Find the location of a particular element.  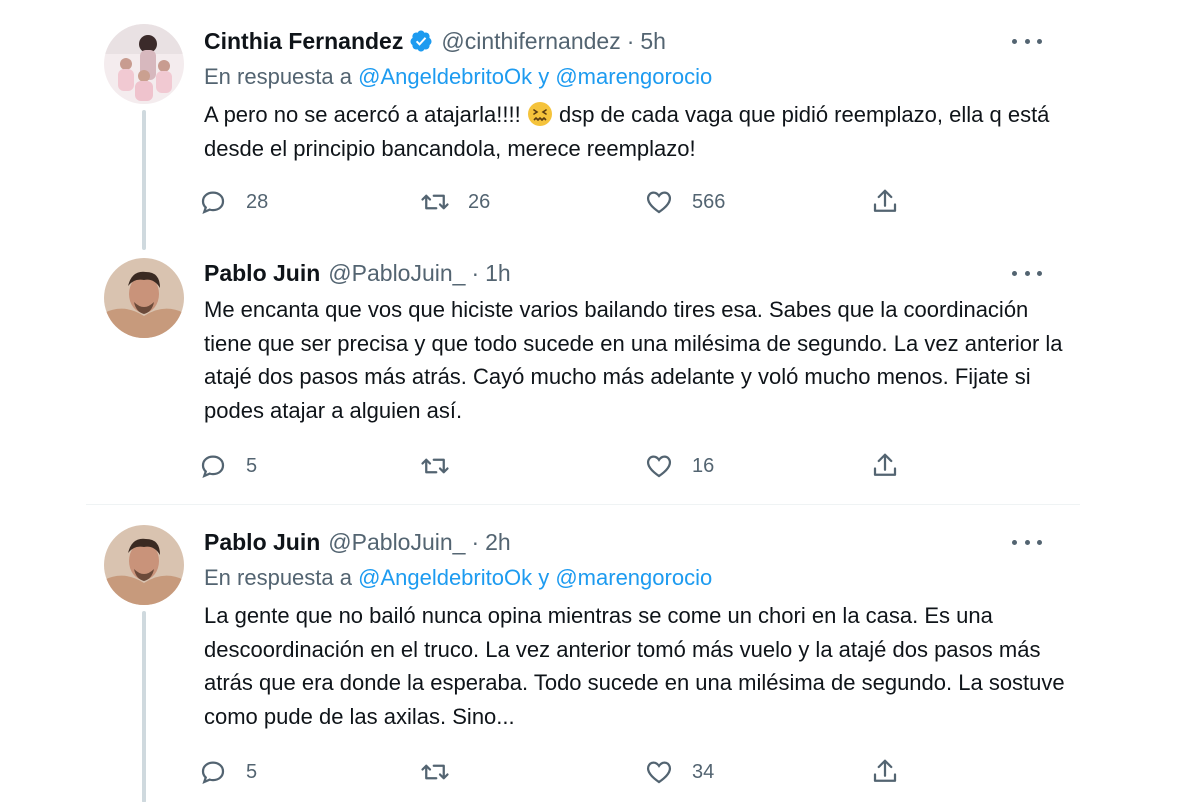

confounded-face-emoji is located at coordinates (540, 114).